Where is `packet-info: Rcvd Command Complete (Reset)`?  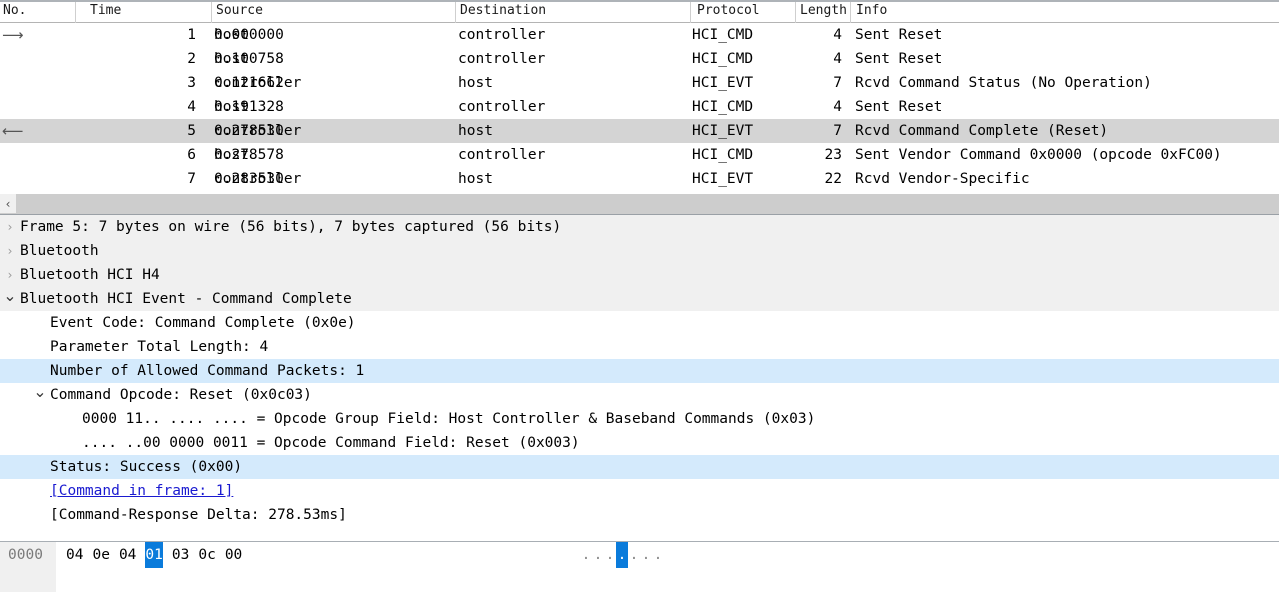 packet-info: Rcvd Command Complete (Reset) is located at coordinates (982, 131).